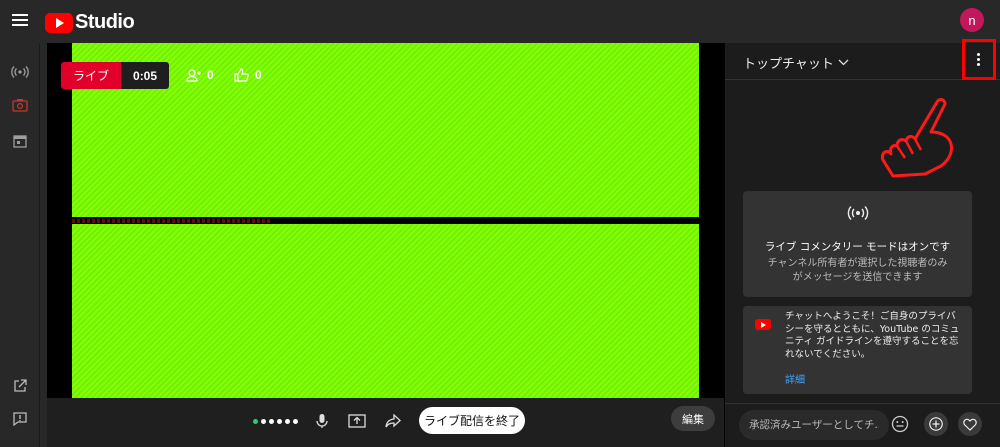  I want to click on heart-button, so click(970, 424).